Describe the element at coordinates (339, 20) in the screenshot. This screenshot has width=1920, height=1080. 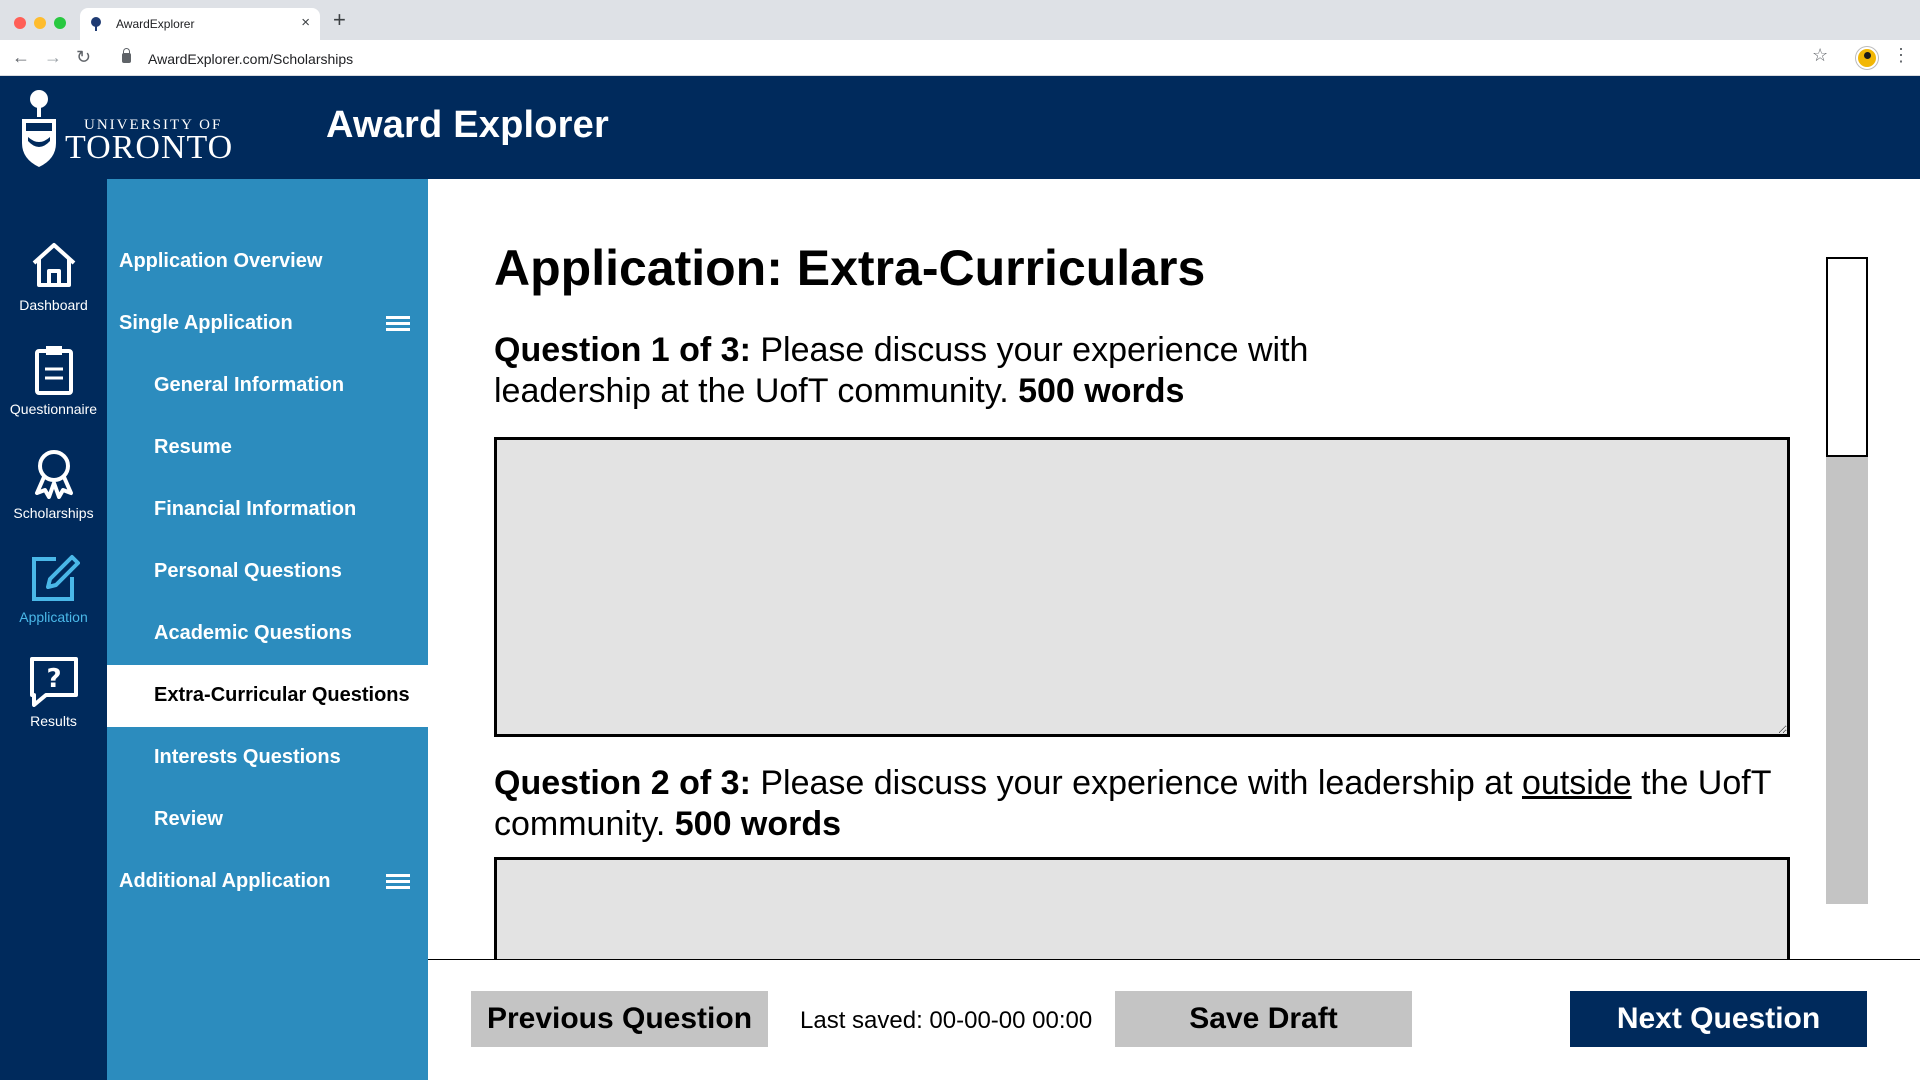
I see `new-tab-button: +` at that location.